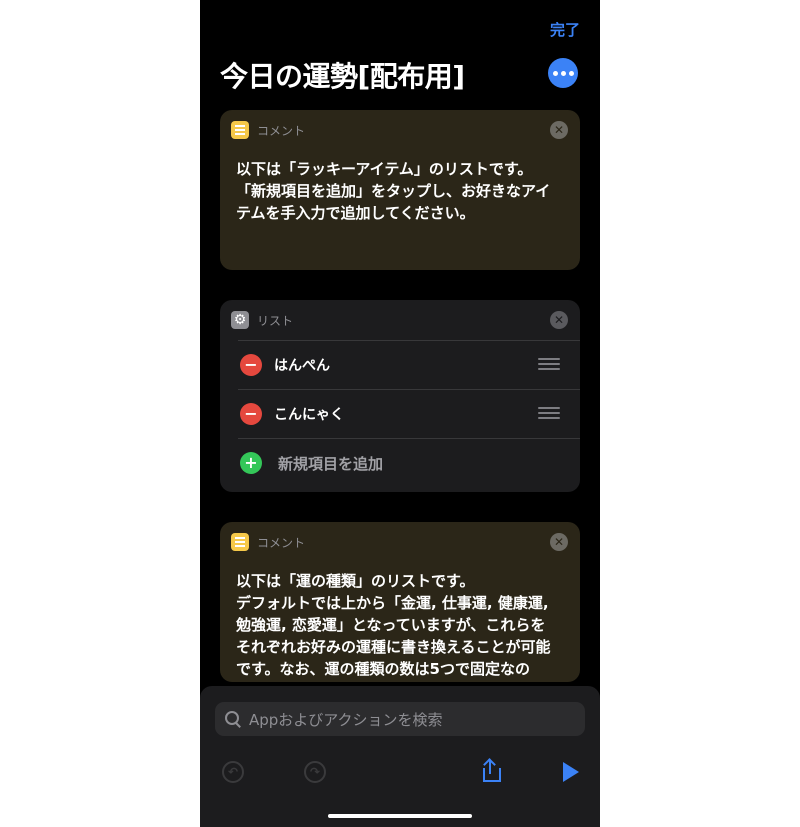  What do you see at coordinates (409, 413) in the screenshot?
I see `list-item: − こんにゃく` at bounding box center [409, 413].